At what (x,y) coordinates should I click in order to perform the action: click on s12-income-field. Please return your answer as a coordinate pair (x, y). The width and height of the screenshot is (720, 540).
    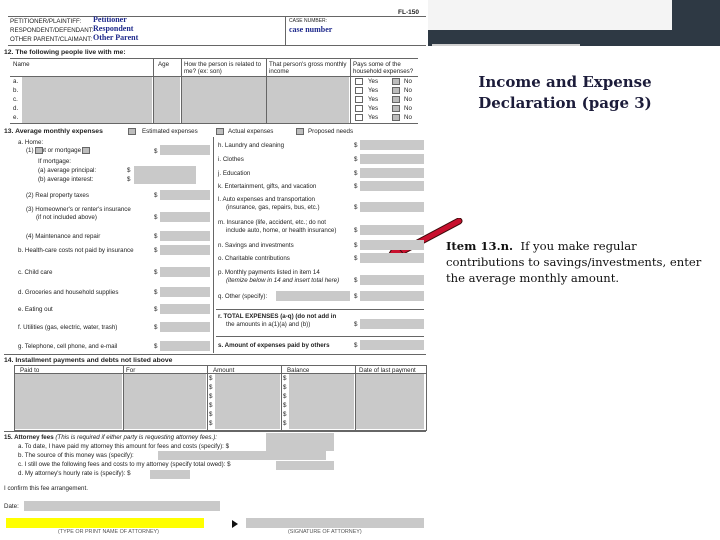
    Looking at the image, I should click on (308, 100).